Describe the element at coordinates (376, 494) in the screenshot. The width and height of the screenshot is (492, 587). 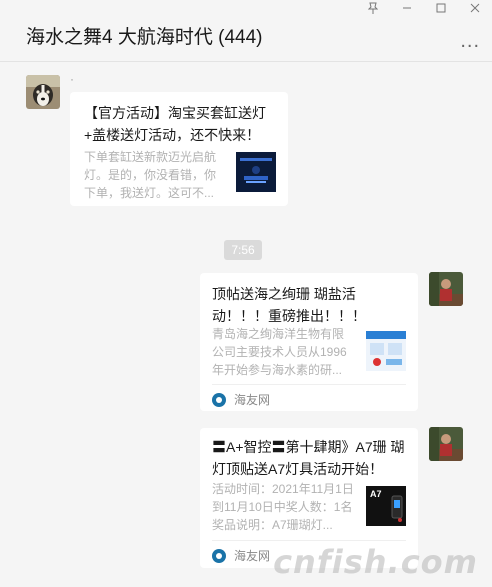
I see `thumbnail-label: A7` at that location.